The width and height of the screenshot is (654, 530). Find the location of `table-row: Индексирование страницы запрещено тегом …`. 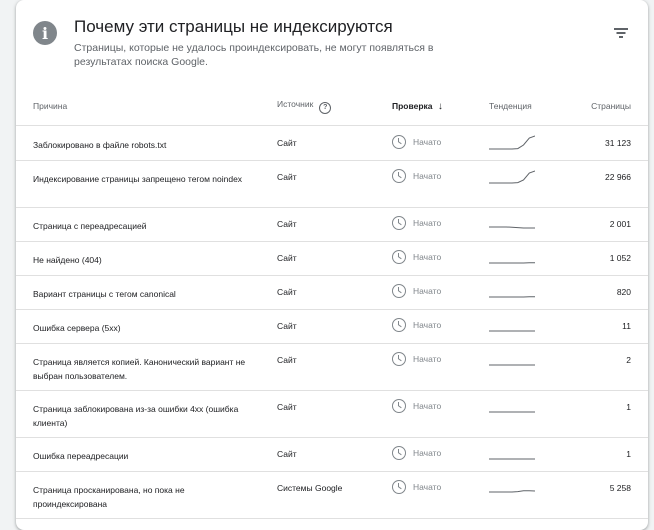

table-row: Индексирование страницы запрещено тегом … is located at coordinates (332, 184).